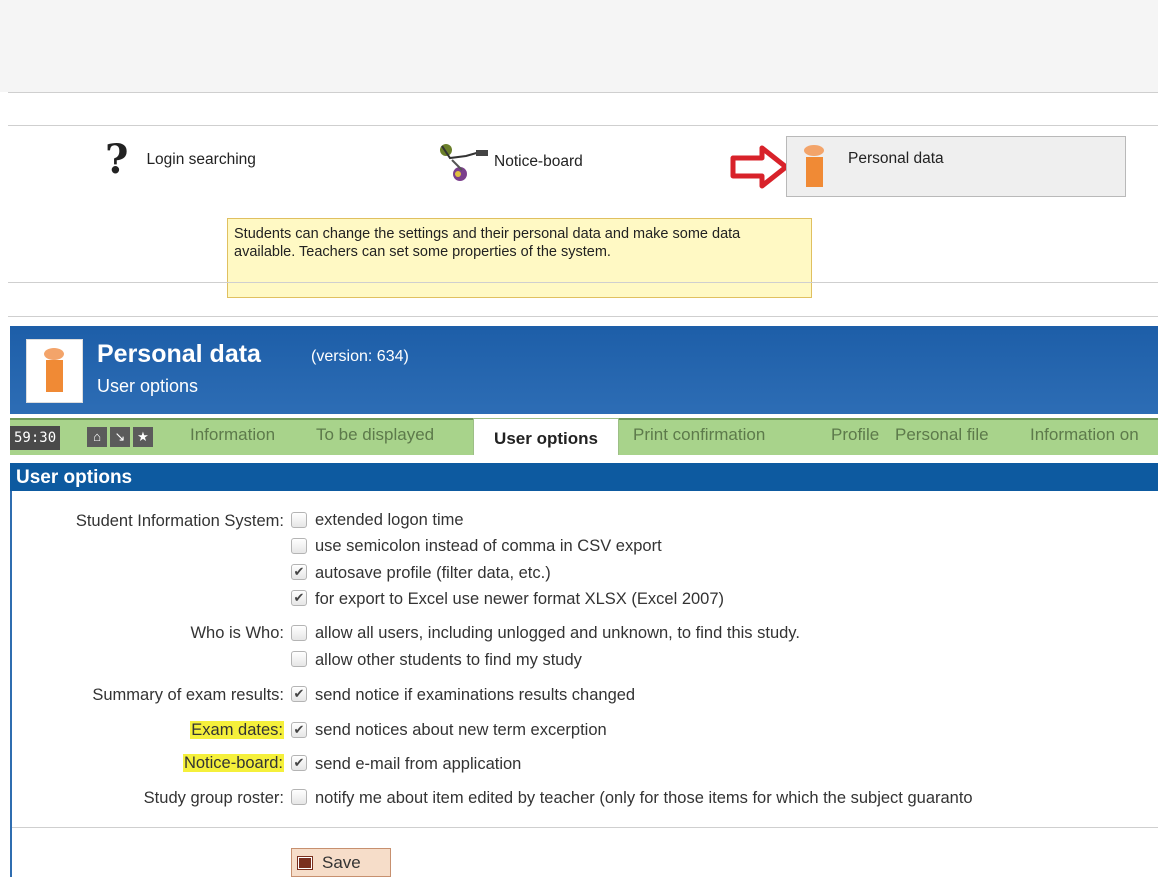 This screenshot has height=877, width=1158. I want to click on tab-print-confirmation: Print confirmation, so click(699, 435).